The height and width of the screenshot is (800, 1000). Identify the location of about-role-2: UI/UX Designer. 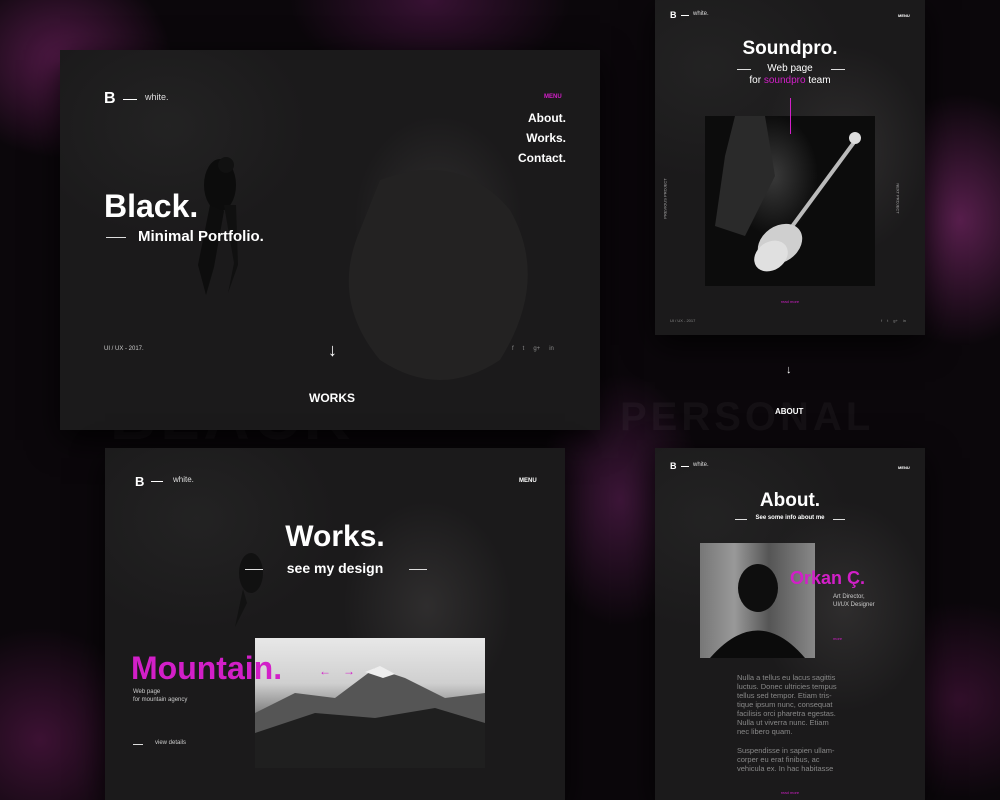
(854, 605).